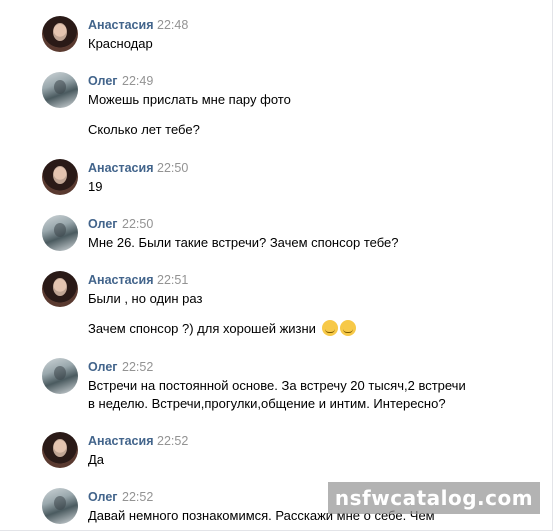 This screenshot has width=554, height=532. I want to click on message-text: Краснодар, so click(120, 43).